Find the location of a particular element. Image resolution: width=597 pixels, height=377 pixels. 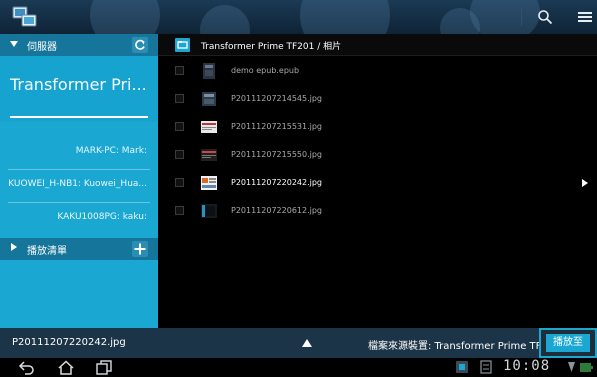

file-name: demo epub.epub is located at coordinates (265, 70).